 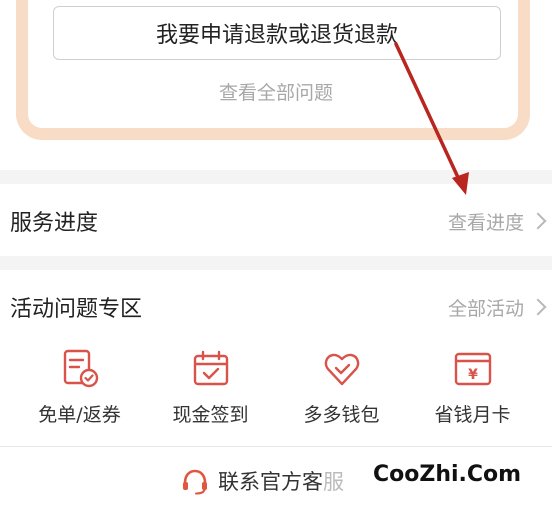 I want to click on calendar-check-icon, so click(x=210, y=368).